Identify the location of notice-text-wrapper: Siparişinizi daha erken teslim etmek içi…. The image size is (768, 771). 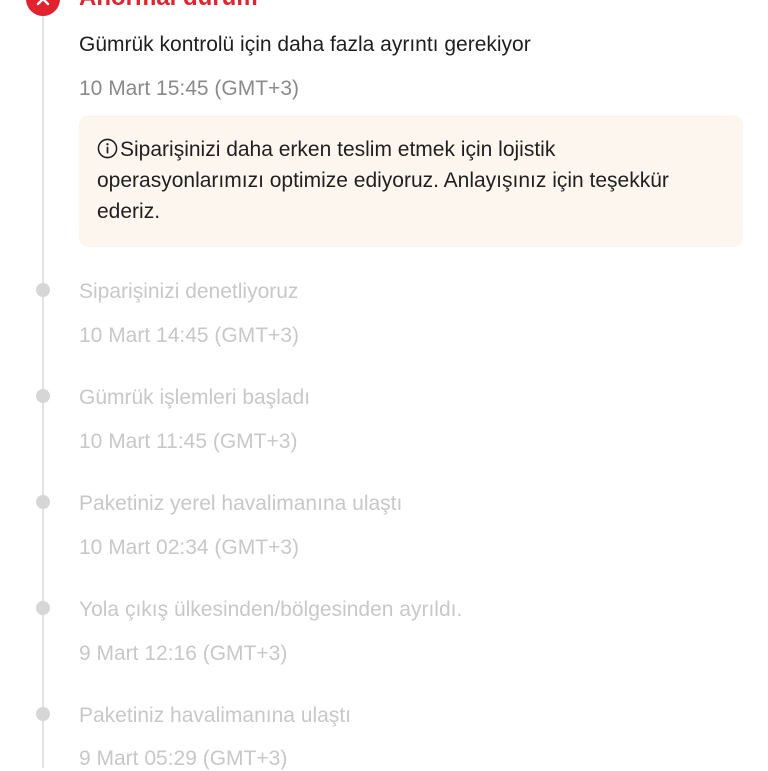
(411, 180).